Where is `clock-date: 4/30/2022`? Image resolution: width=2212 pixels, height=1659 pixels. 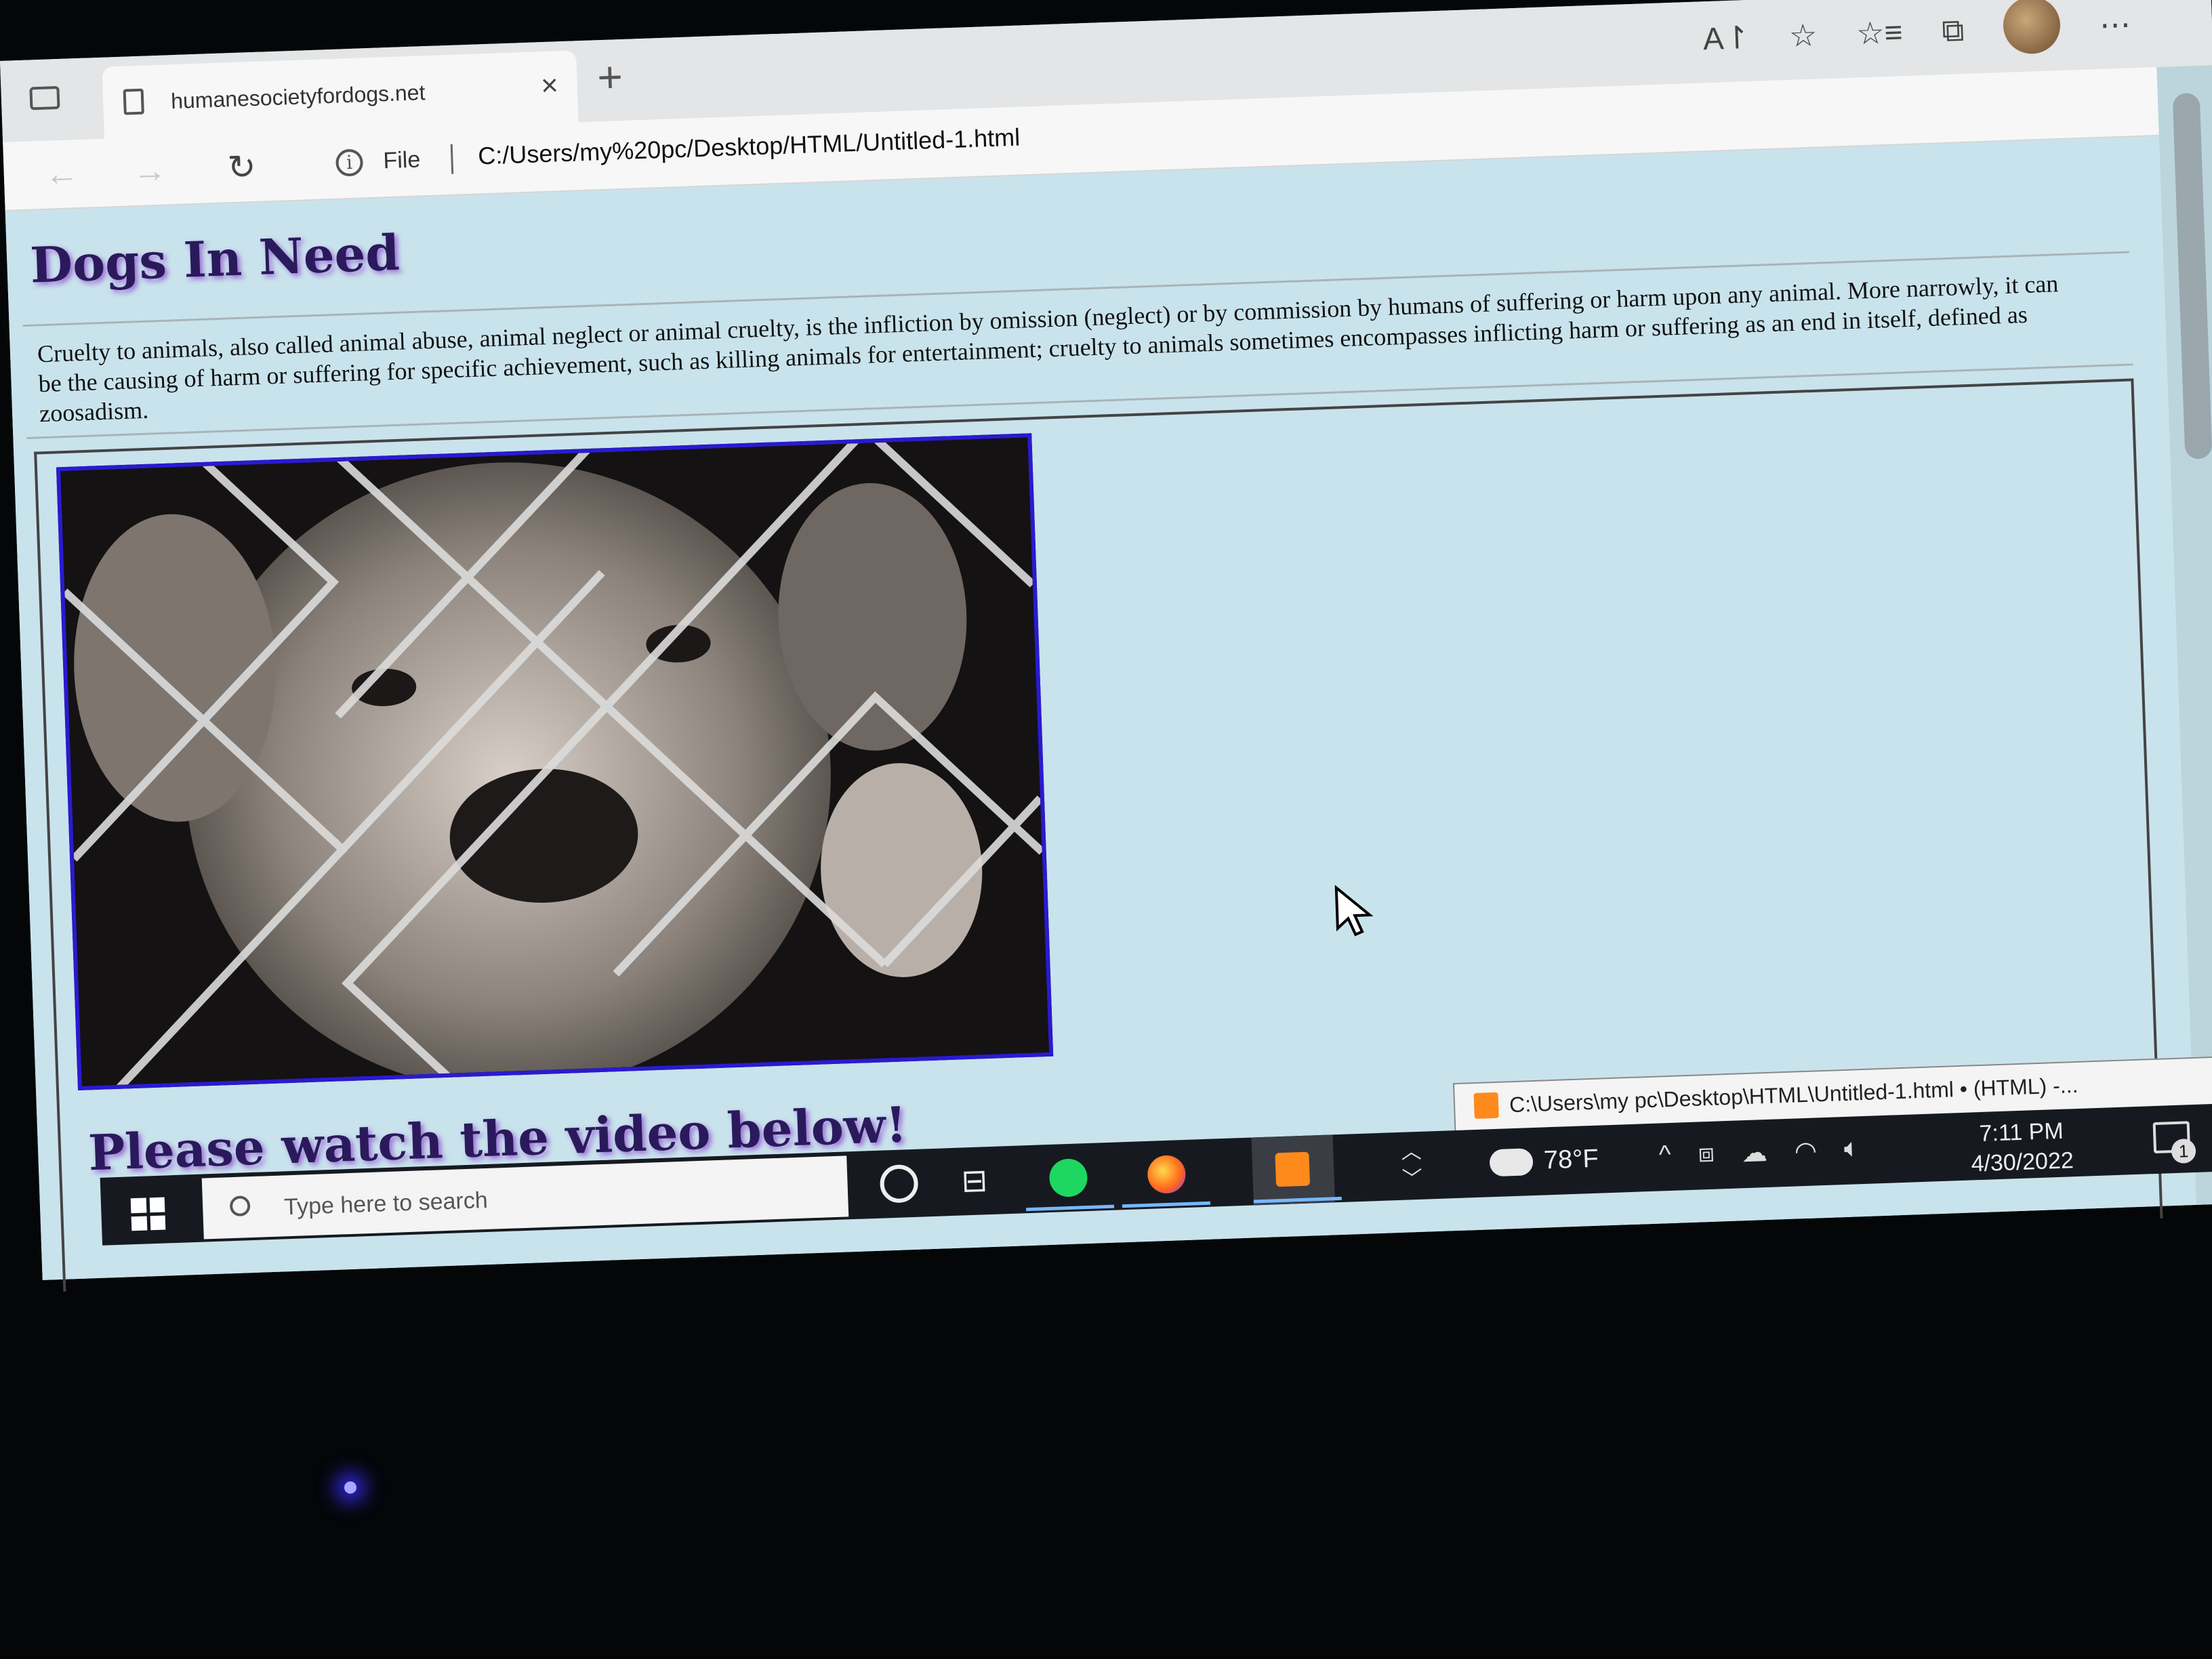
clock-date: 4/30/2022 is located at coordinates (2022, 1162).